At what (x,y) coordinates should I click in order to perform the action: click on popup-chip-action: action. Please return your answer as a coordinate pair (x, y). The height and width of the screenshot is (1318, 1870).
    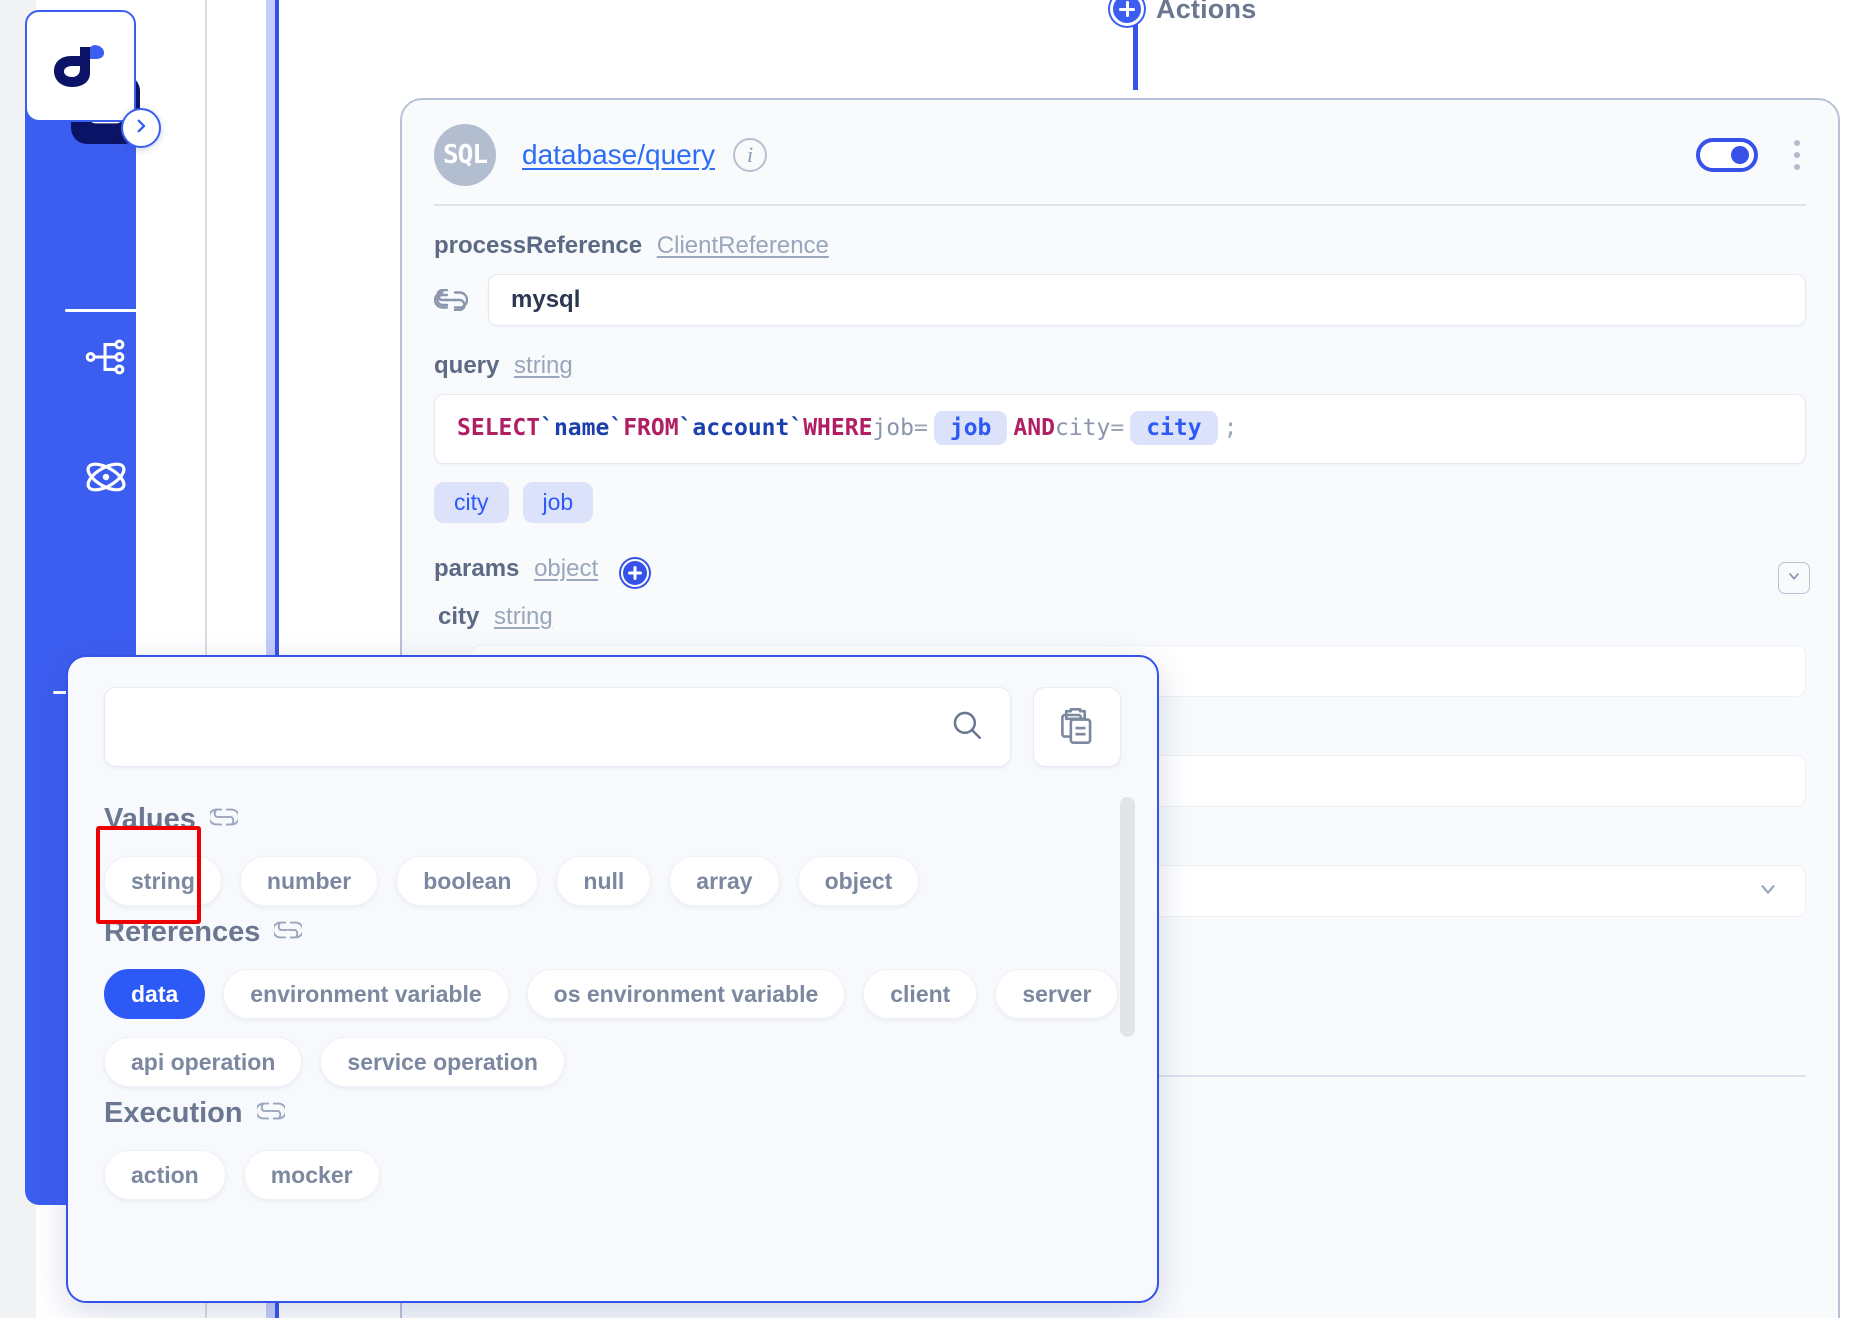
    Looking at the image, I should click on (165, 1175).